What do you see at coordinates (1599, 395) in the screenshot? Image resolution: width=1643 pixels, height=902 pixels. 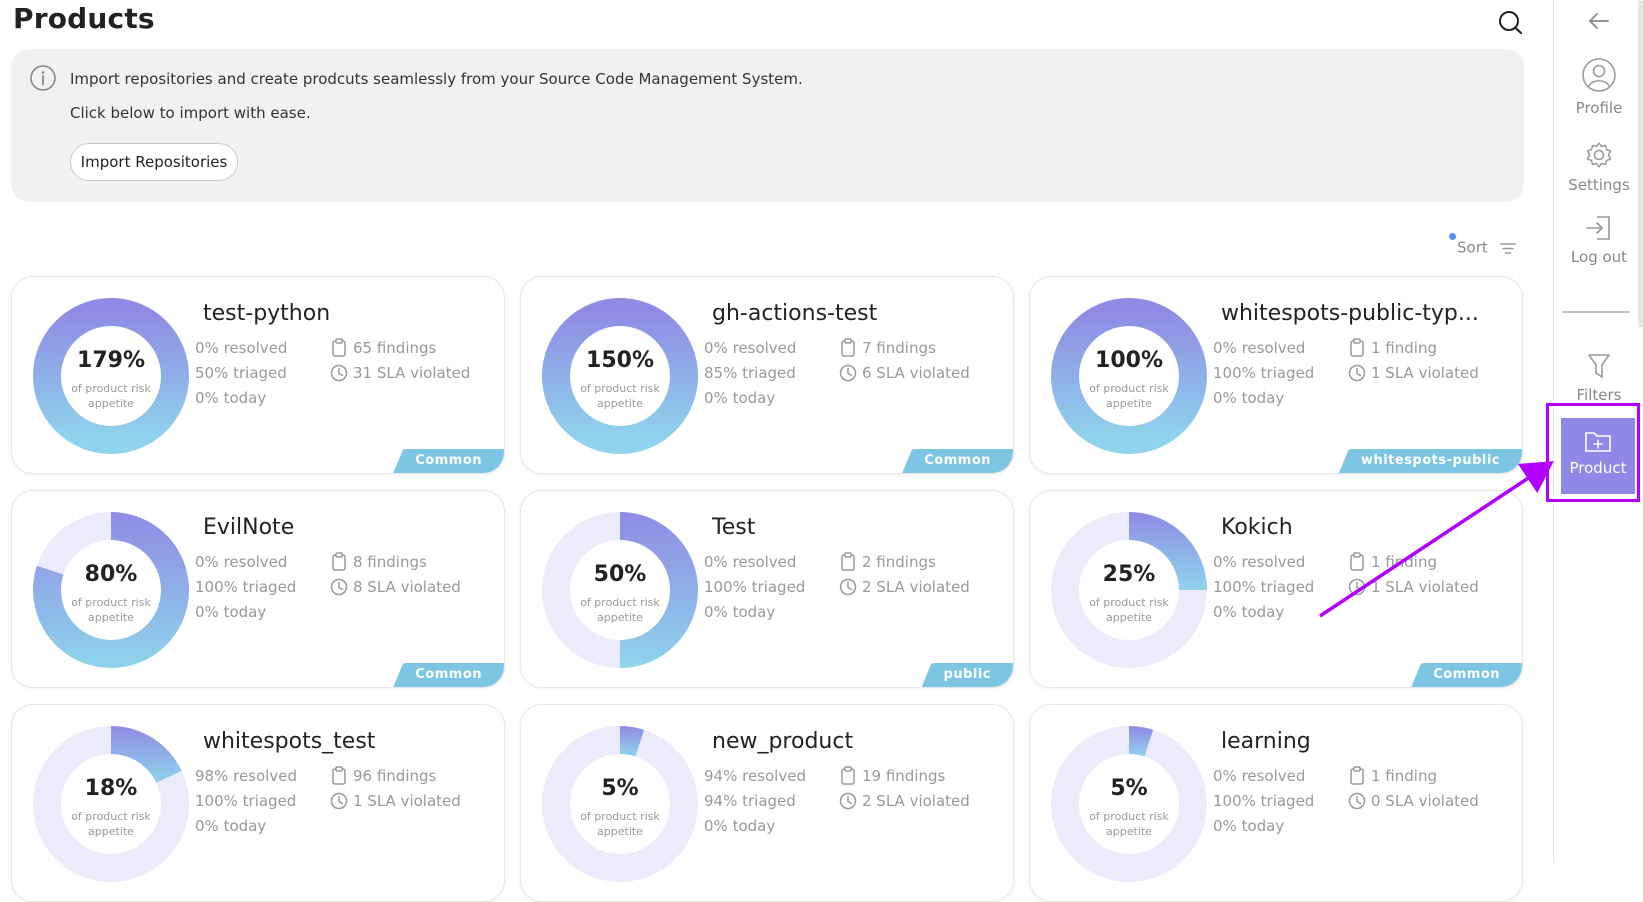 I see `rail-label-filters: Filters` at bounding box center [1599, 395].